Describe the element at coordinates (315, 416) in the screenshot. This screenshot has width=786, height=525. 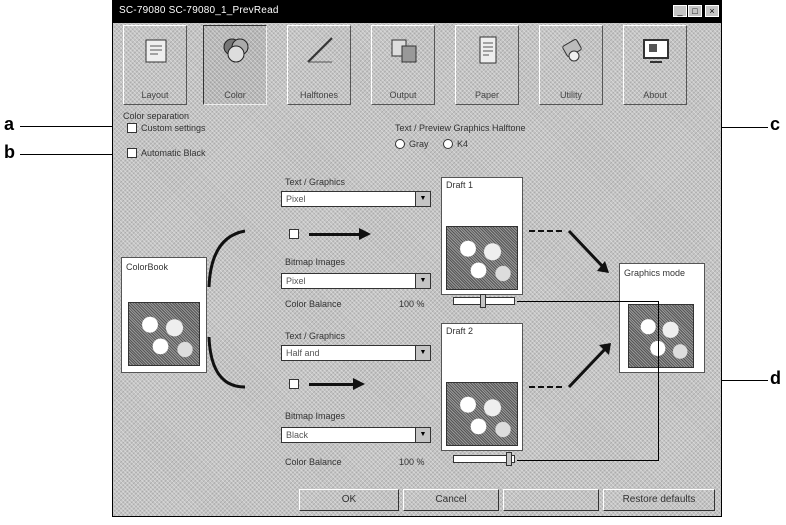
I see `lower-image-label: Bitmap Images` at that location.